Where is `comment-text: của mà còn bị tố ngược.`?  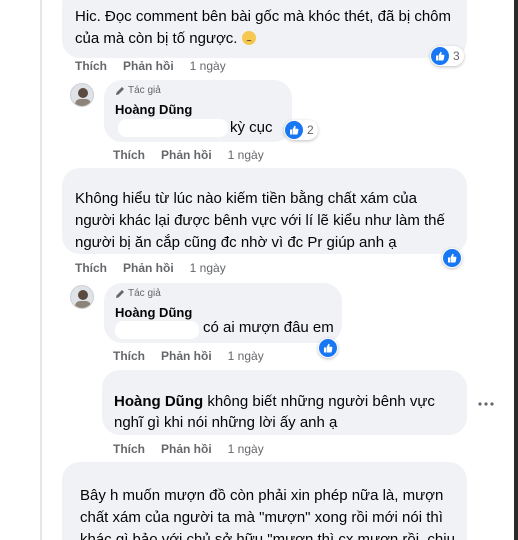
comment-text: của mà còn bị tố ngược. is located at coordinates (165, 39).